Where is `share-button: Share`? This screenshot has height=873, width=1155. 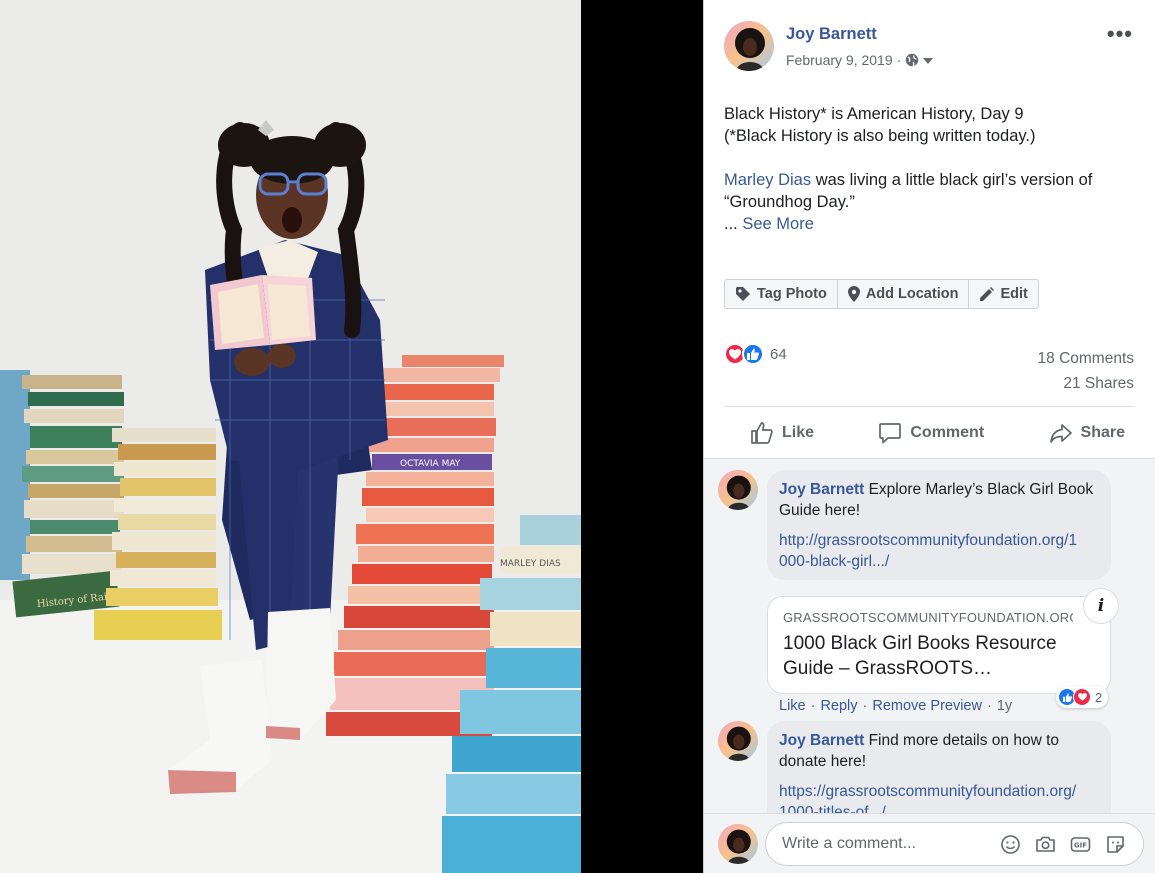 share-button: Share is located at coordinates (1087, 433).